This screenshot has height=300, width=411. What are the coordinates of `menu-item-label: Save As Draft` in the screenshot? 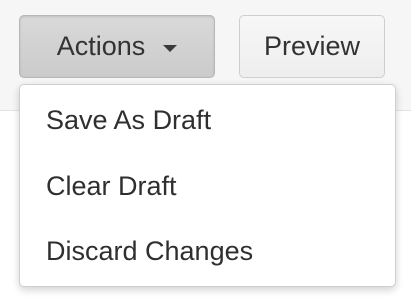 It's located at (129, 119).